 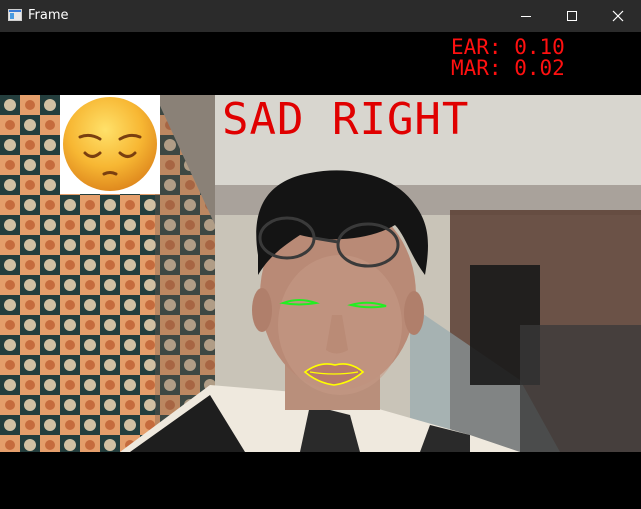 I want to click on window-app-icon, so click(x=15, y=15).